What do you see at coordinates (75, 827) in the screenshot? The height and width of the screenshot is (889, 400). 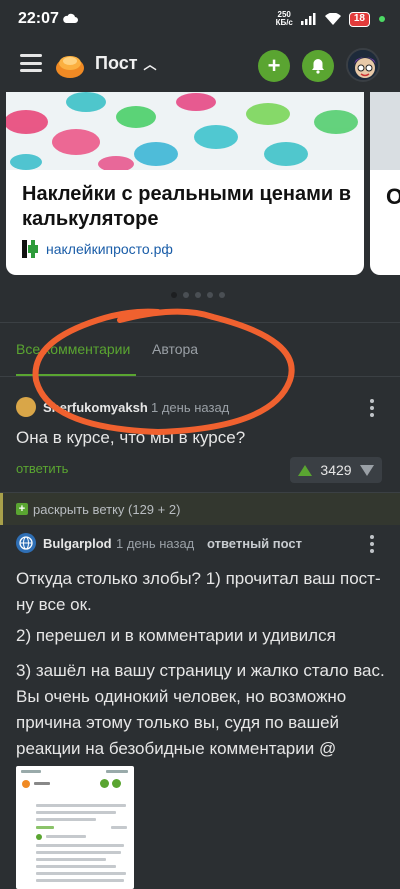 I see `comment-screenshot-image` at bounding box center [75, 827].